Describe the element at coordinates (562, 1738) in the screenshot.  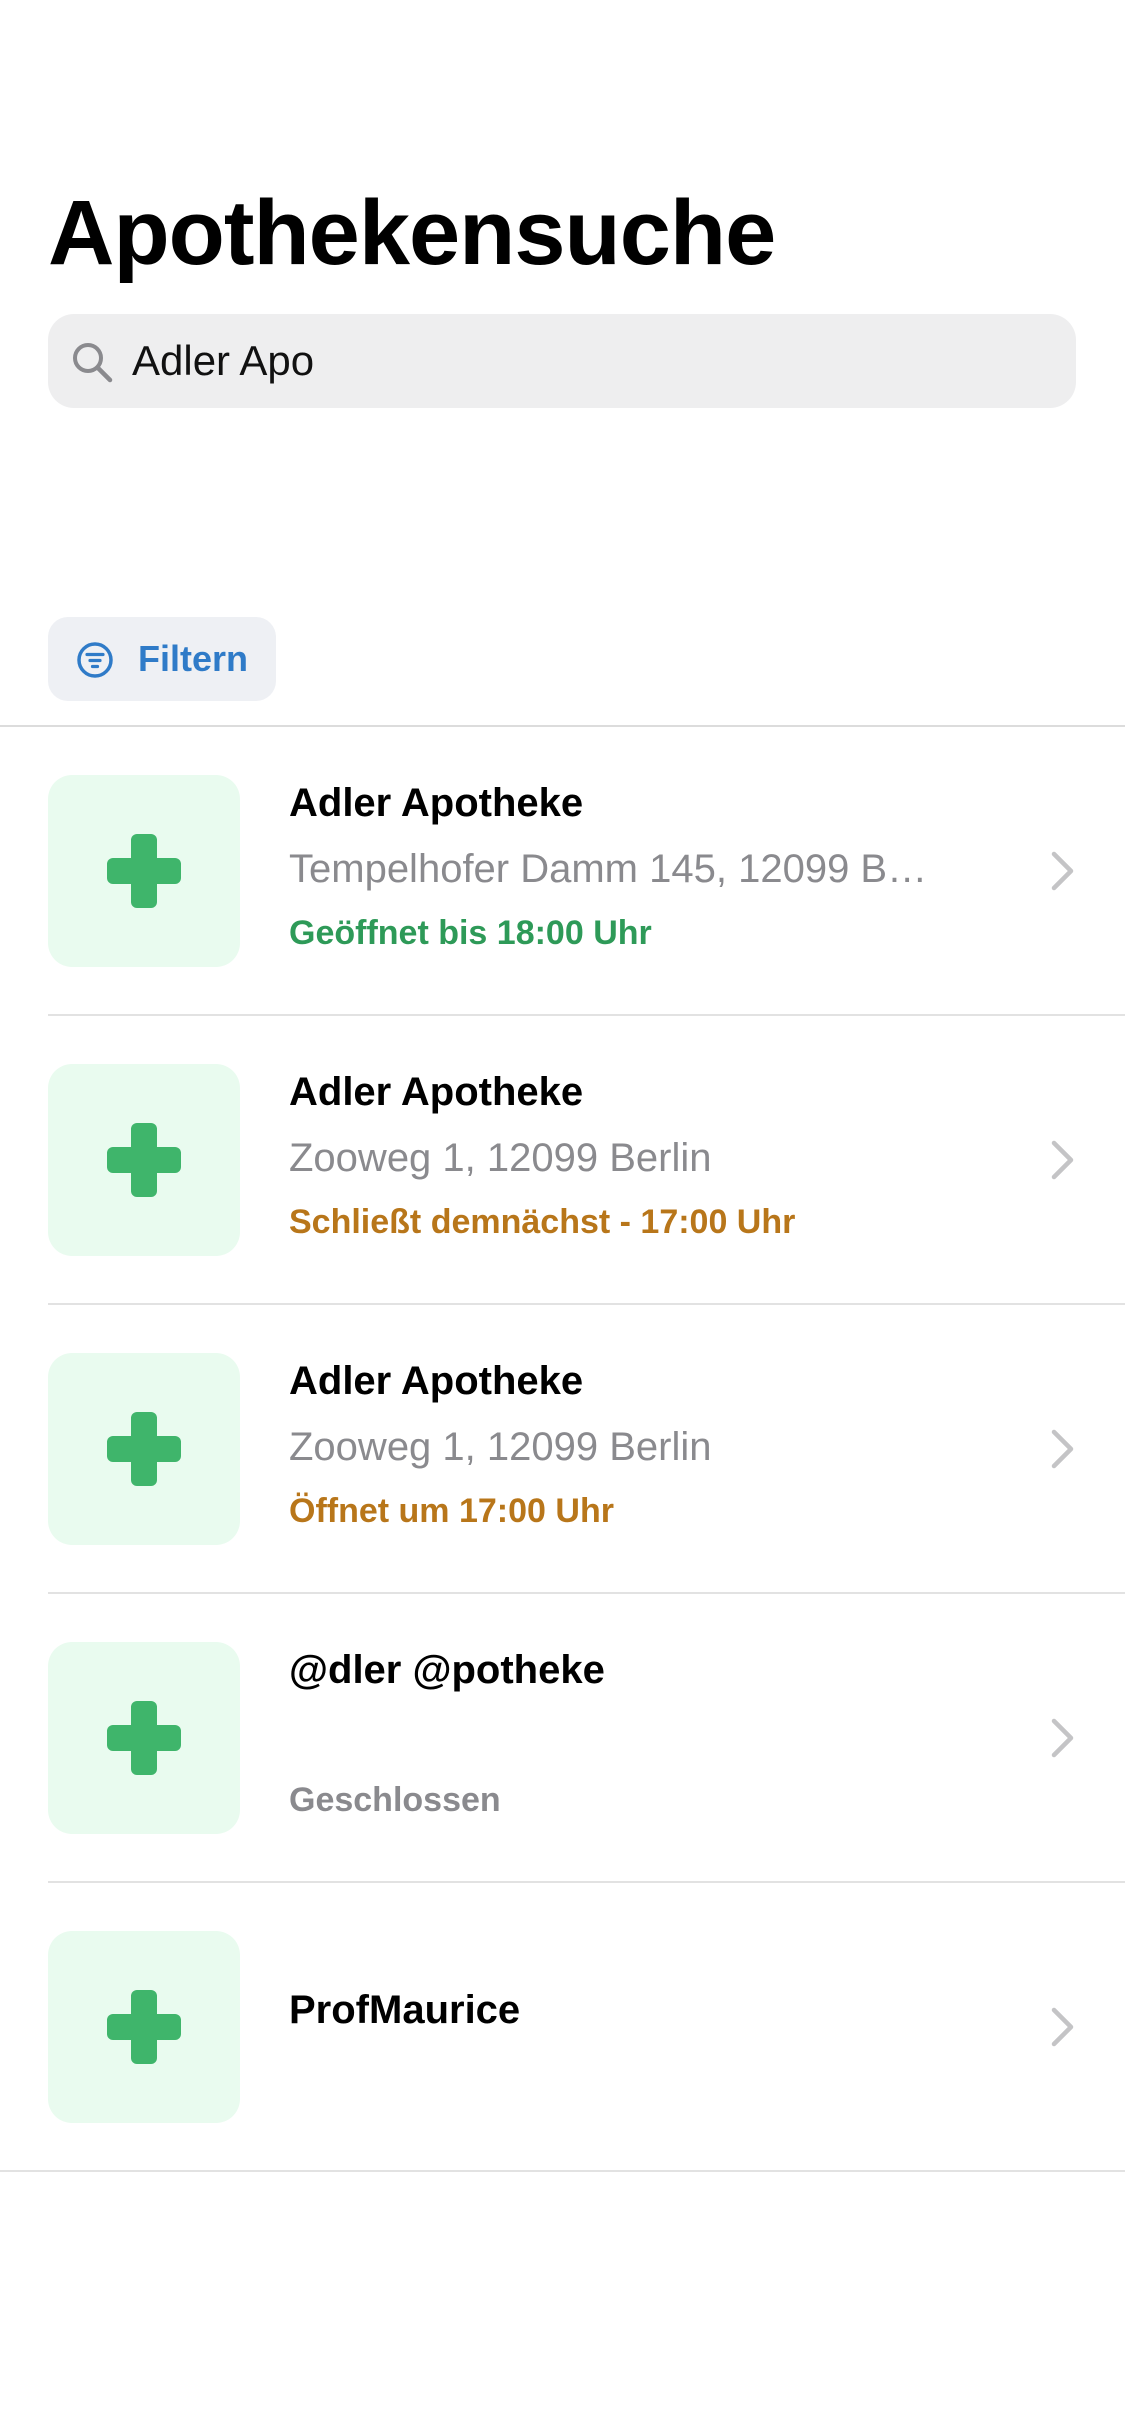
I see `pharmacy-row: @dler @potheke Geschlossen` at that location.